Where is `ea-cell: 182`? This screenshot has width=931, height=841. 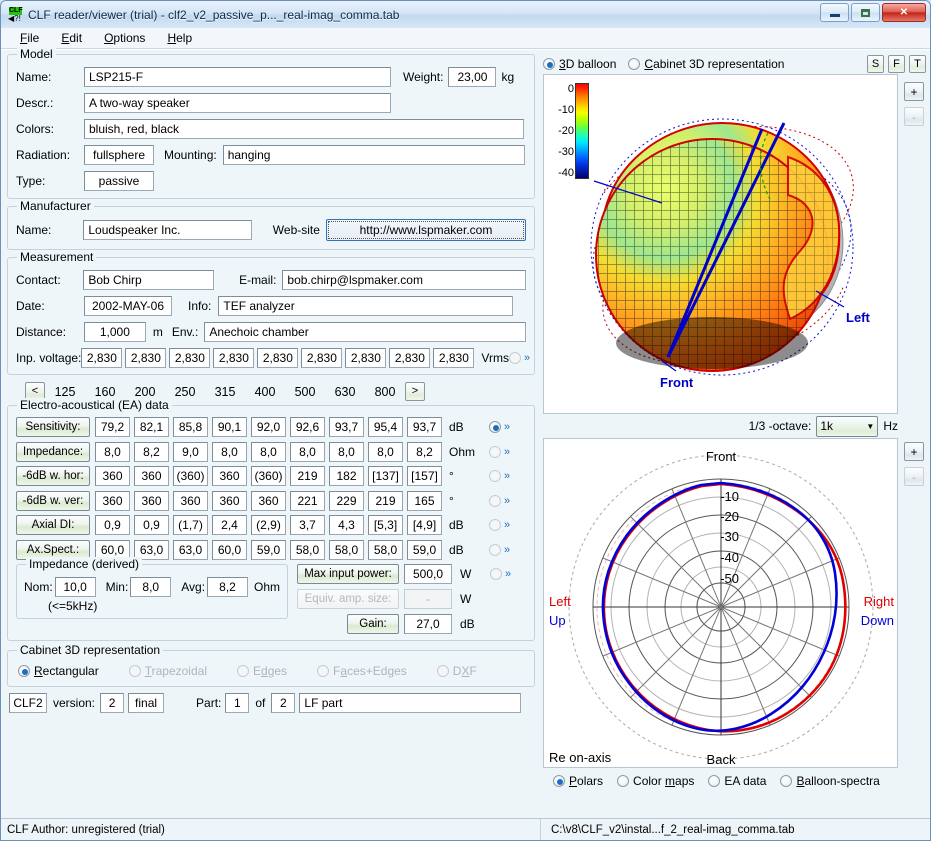 ea-cell: 182 is located at coordinates (346, 476).